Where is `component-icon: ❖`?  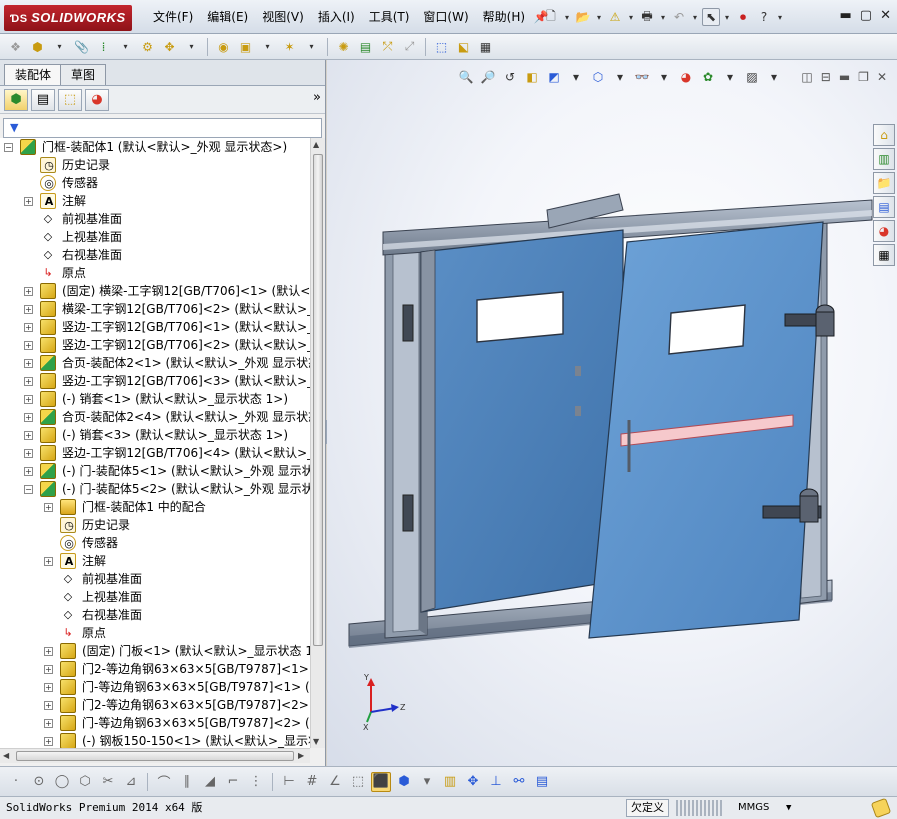
component-icon: ❖ is located at coordinates (15, 46).